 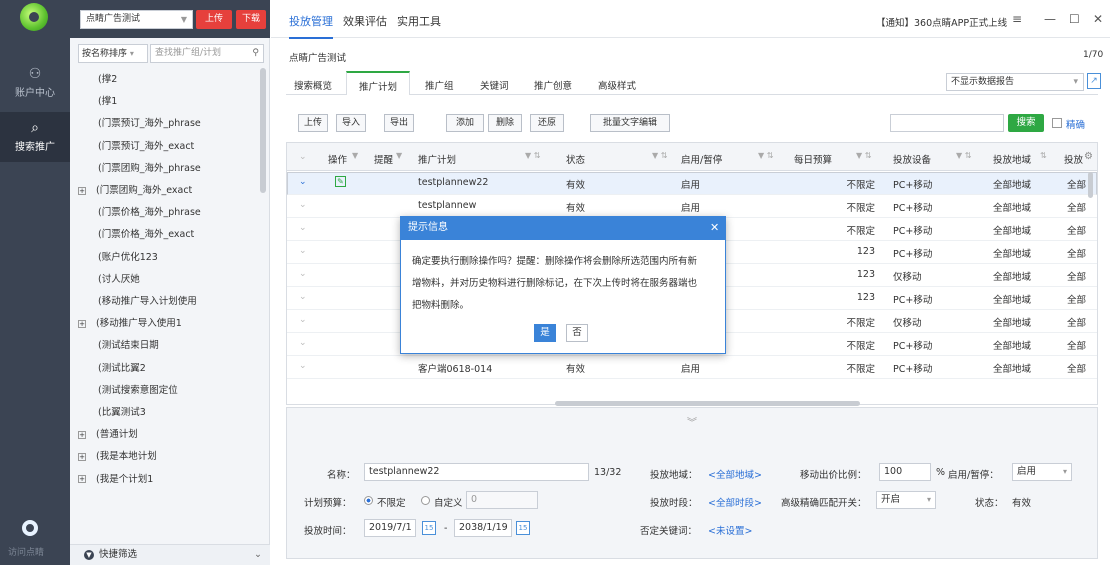 I want to click on tree-item: + (我是个计划1, so click(x=169, y=480).